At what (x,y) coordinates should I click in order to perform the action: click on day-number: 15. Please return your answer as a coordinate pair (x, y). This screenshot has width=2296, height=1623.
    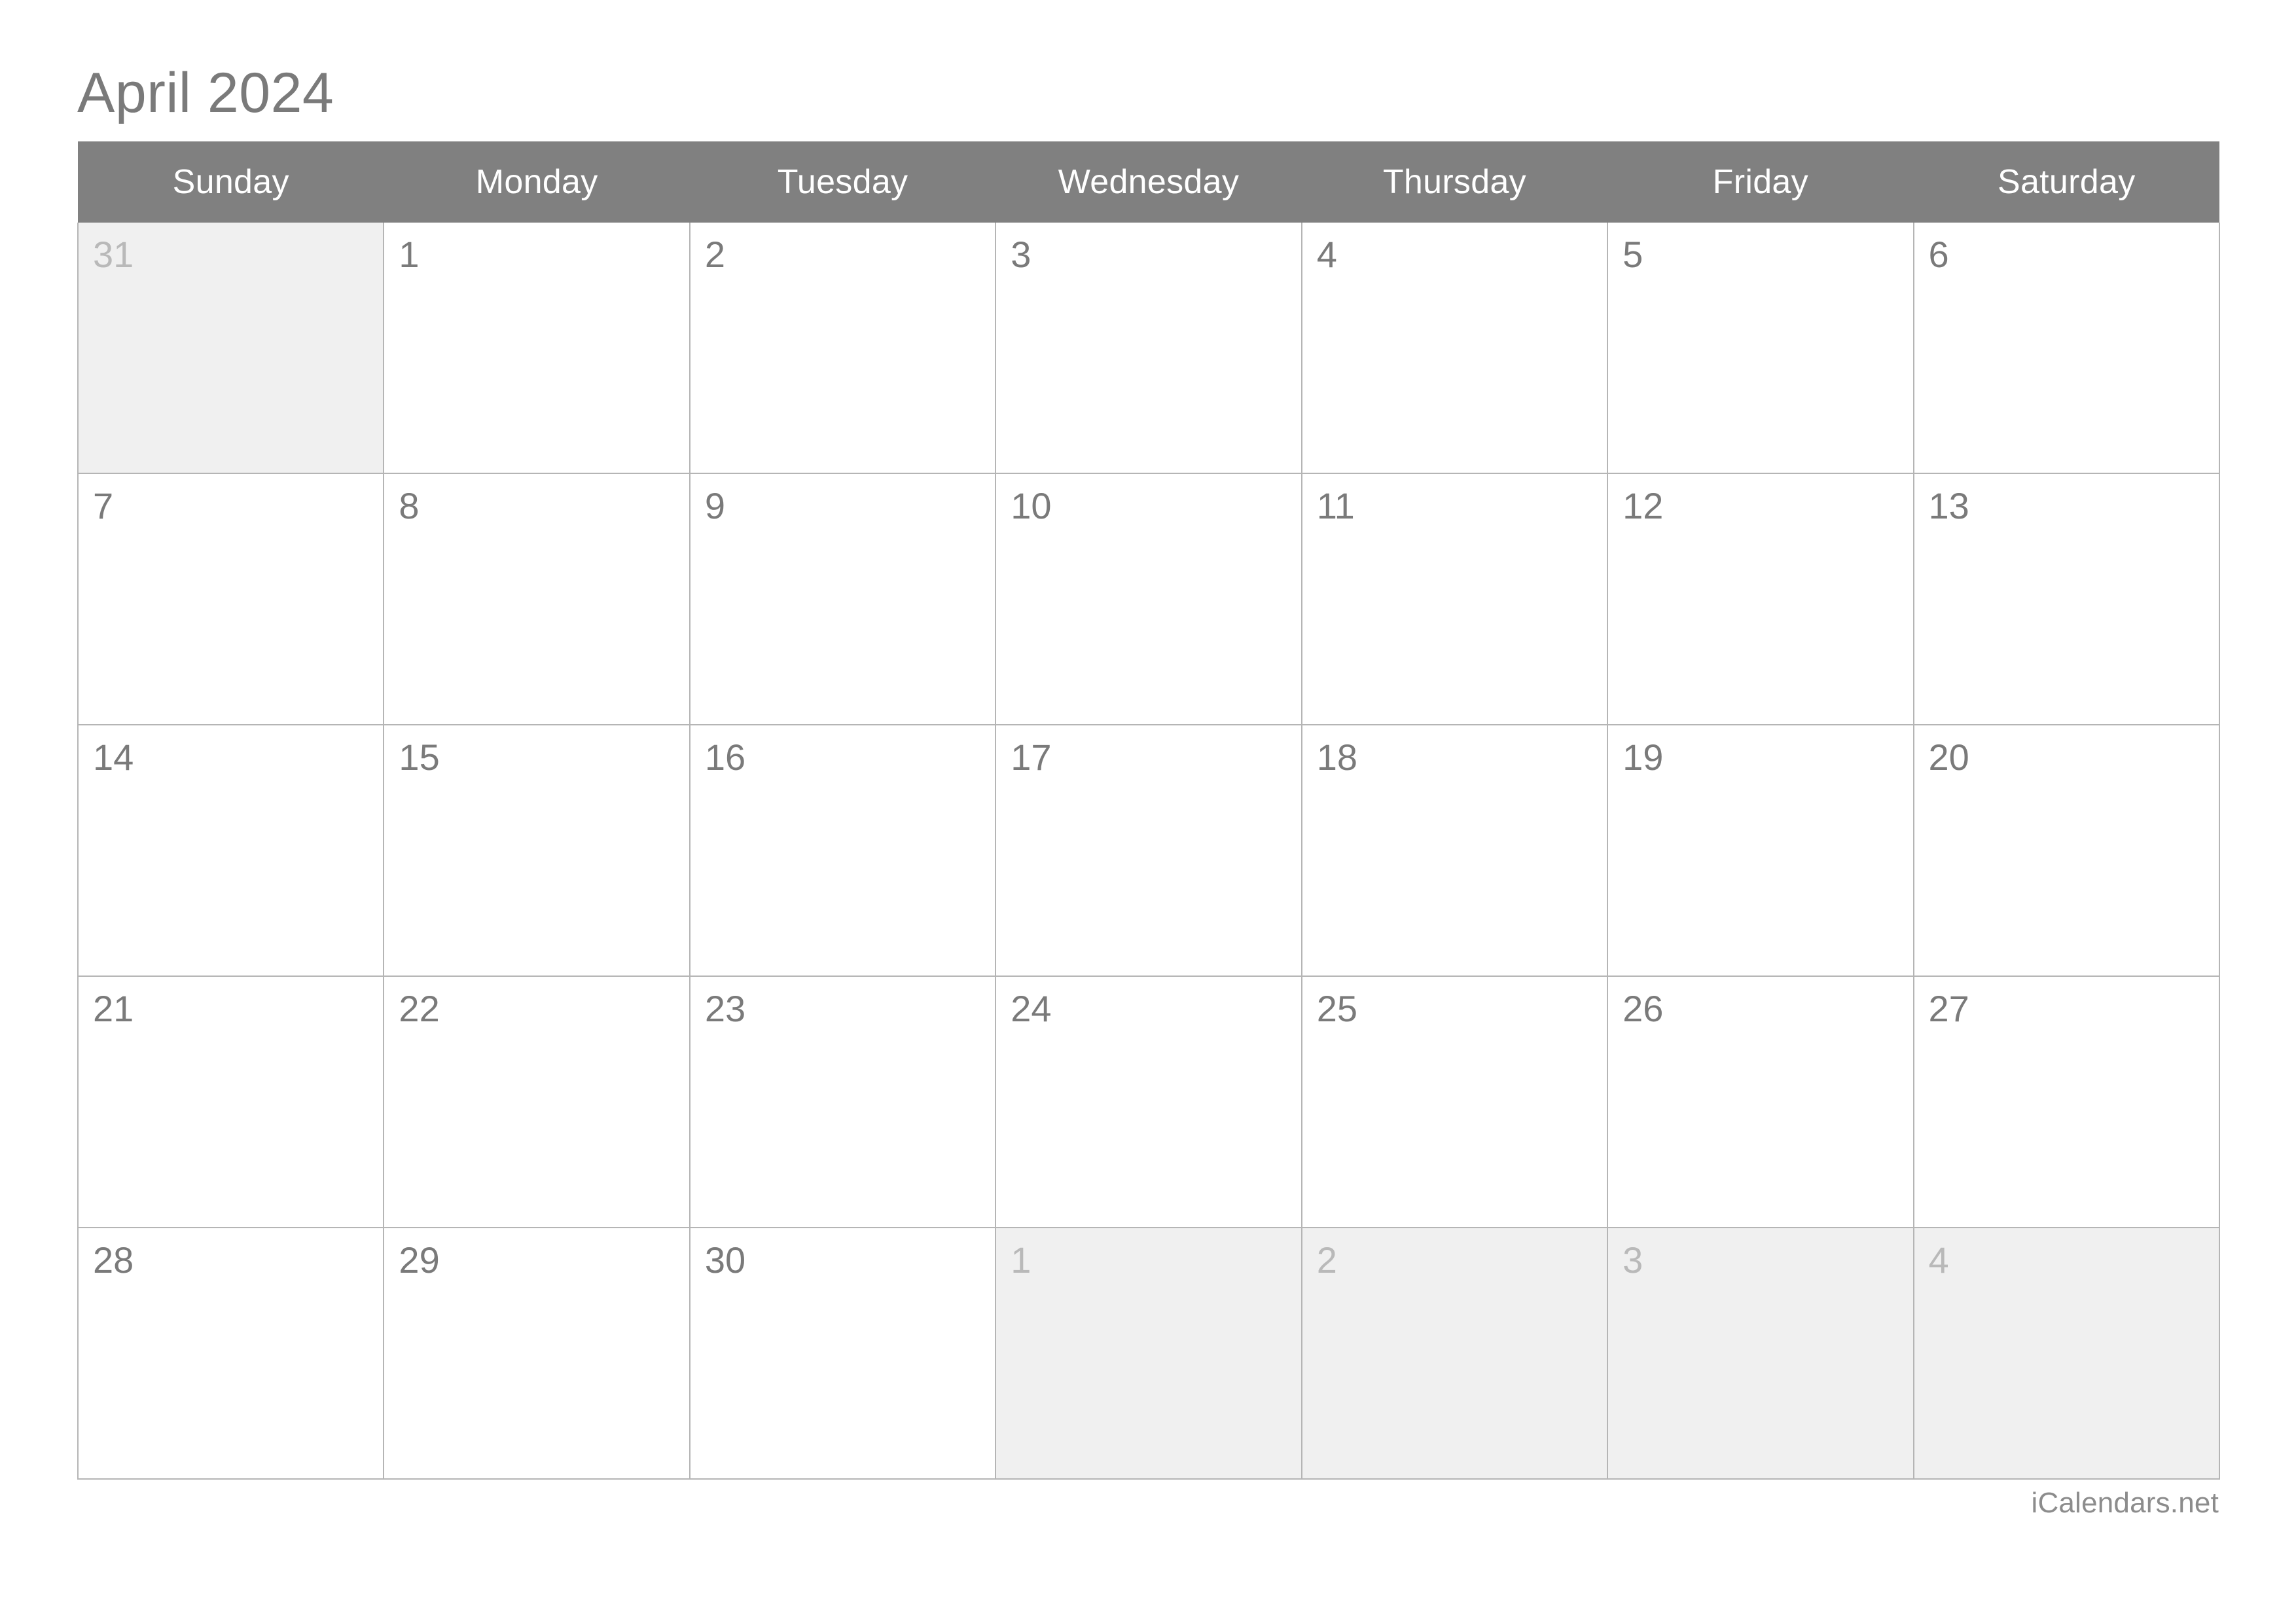
    Looking at the image, I should click on (419, 757).